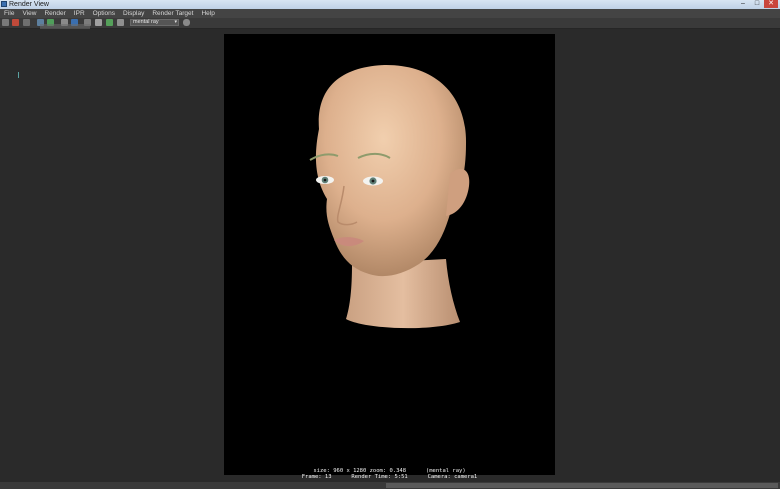  I want to click on rendered-head-image, so click(389, 196).